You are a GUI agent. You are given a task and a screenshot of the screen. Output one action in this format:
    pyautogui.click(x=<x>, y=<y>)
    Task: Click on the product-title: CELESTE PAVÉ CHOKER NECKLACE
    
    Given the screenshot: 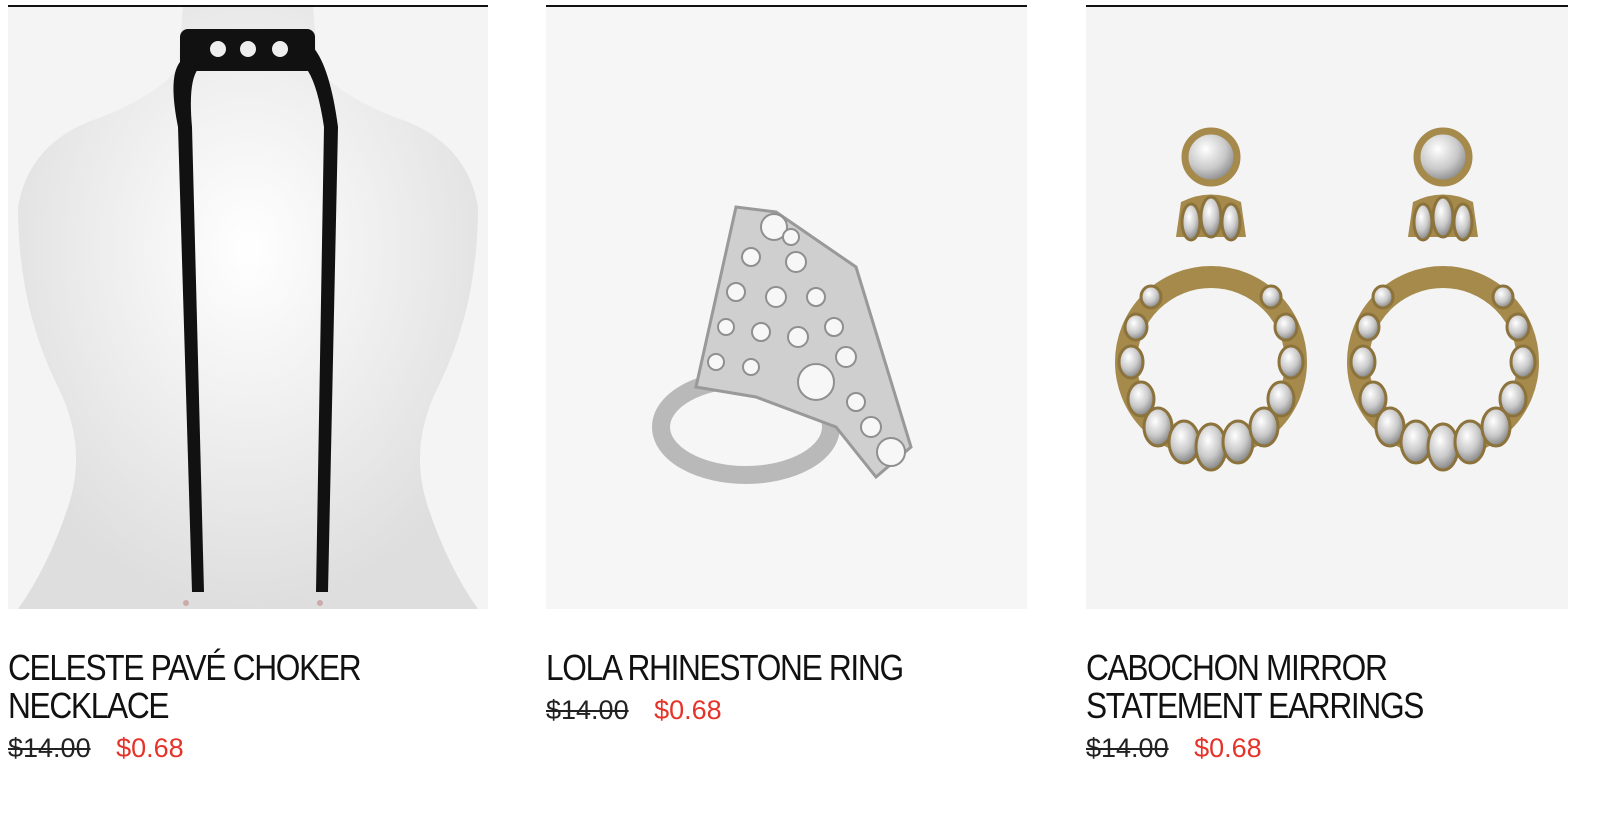 What is the action you would take?
    pyautogui.click(x=254, y=687)
    